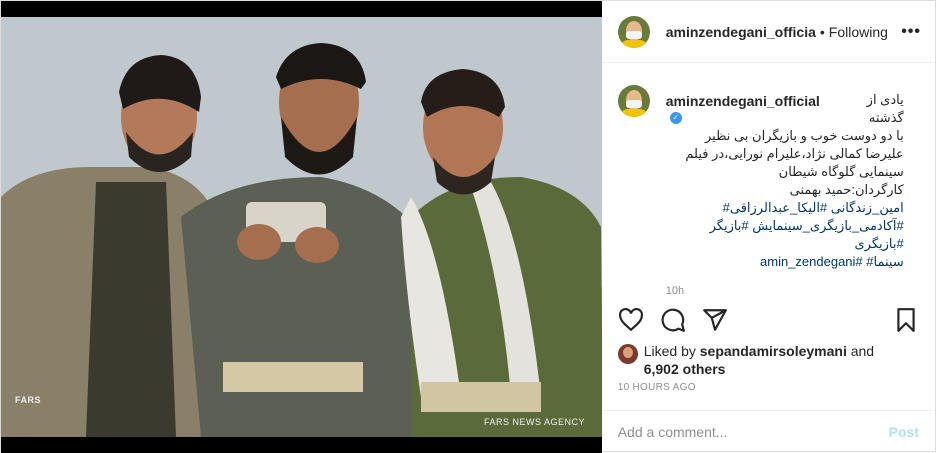  What do you see at coordinates (633, 31) in the screenshot?
I see `author-avatar` at bounding box center [633, 31].